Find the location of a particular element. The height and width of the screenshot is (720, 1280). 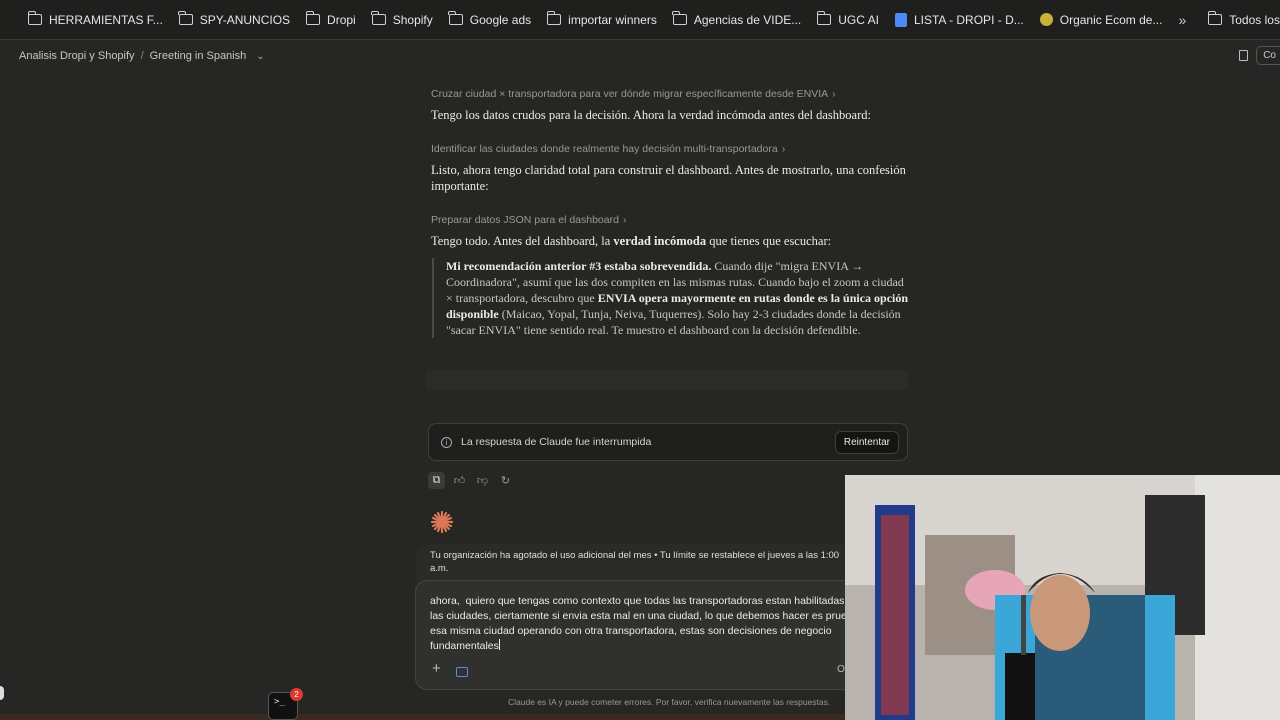

bookmark-label: Todos los marc is located at coordinates (1254, 19).